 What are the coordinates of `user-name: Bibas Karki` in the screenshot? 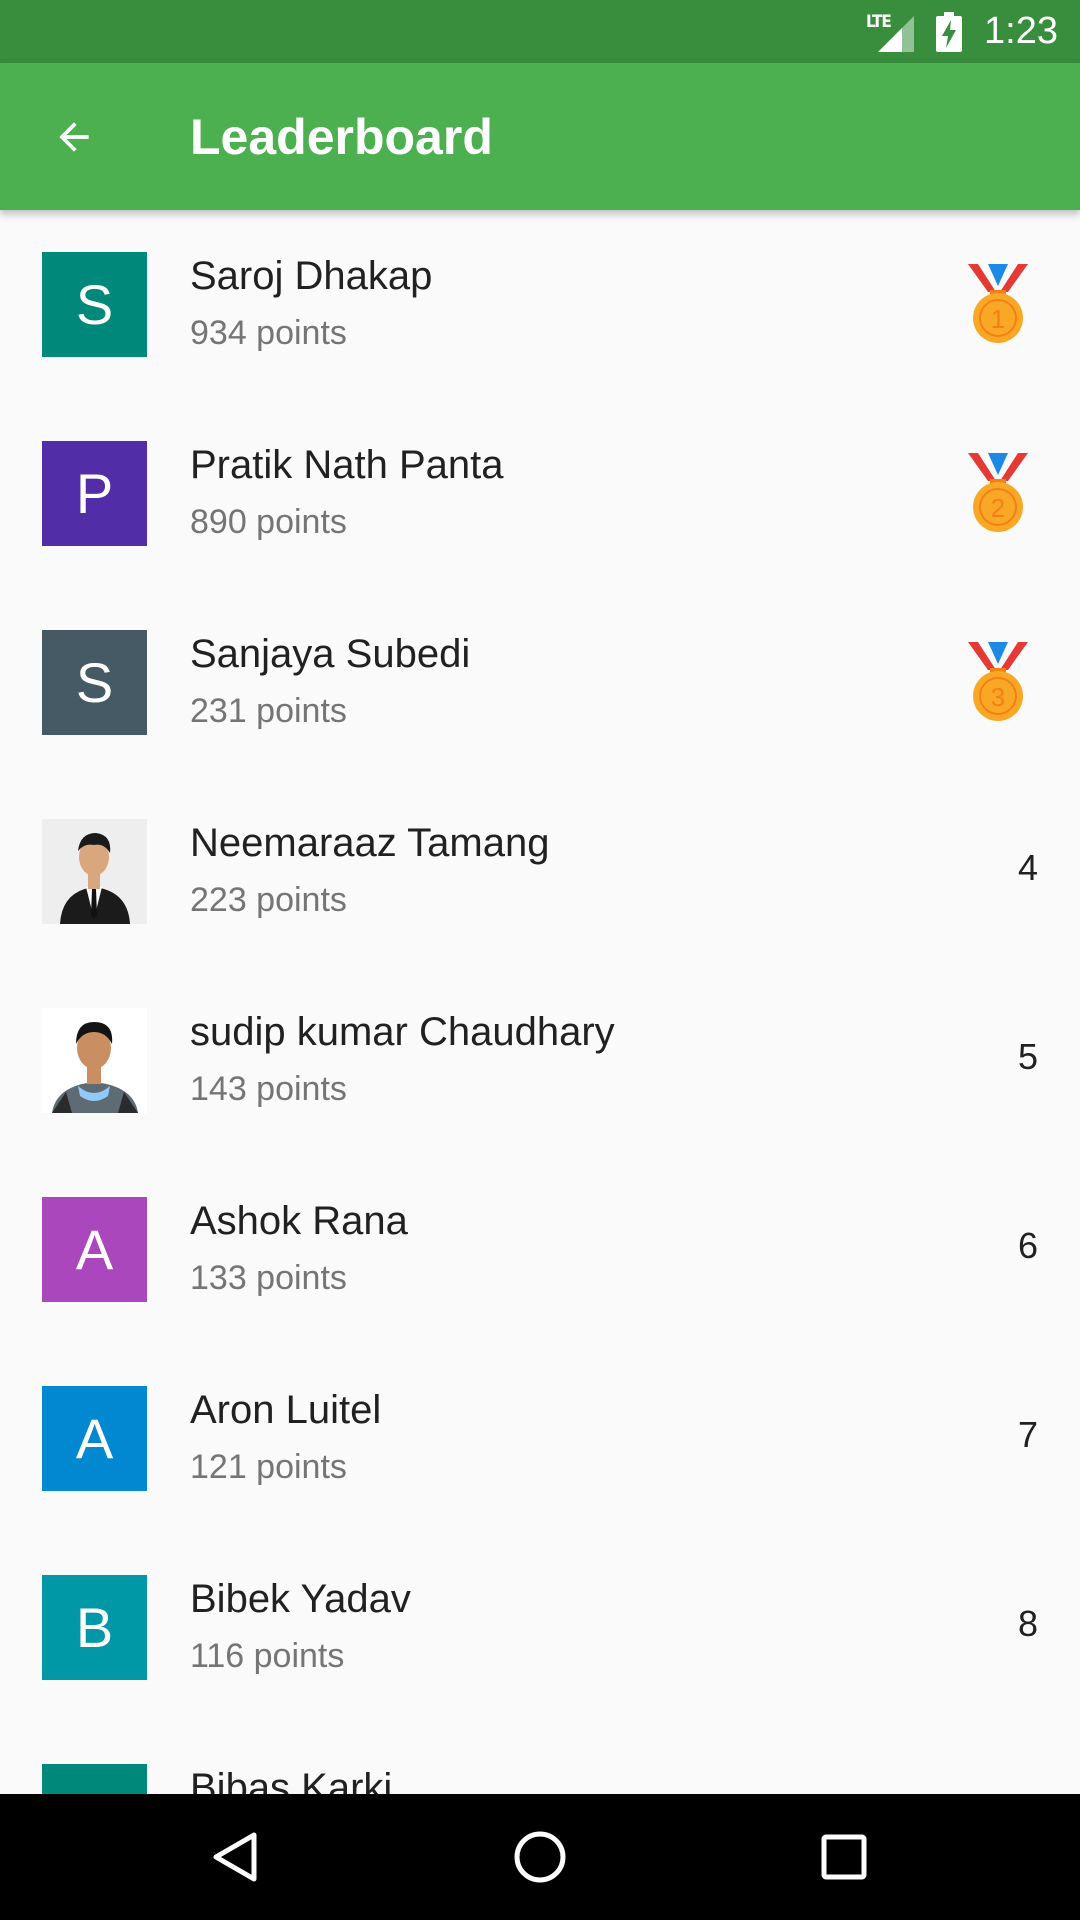 It's located at (291, 1780).